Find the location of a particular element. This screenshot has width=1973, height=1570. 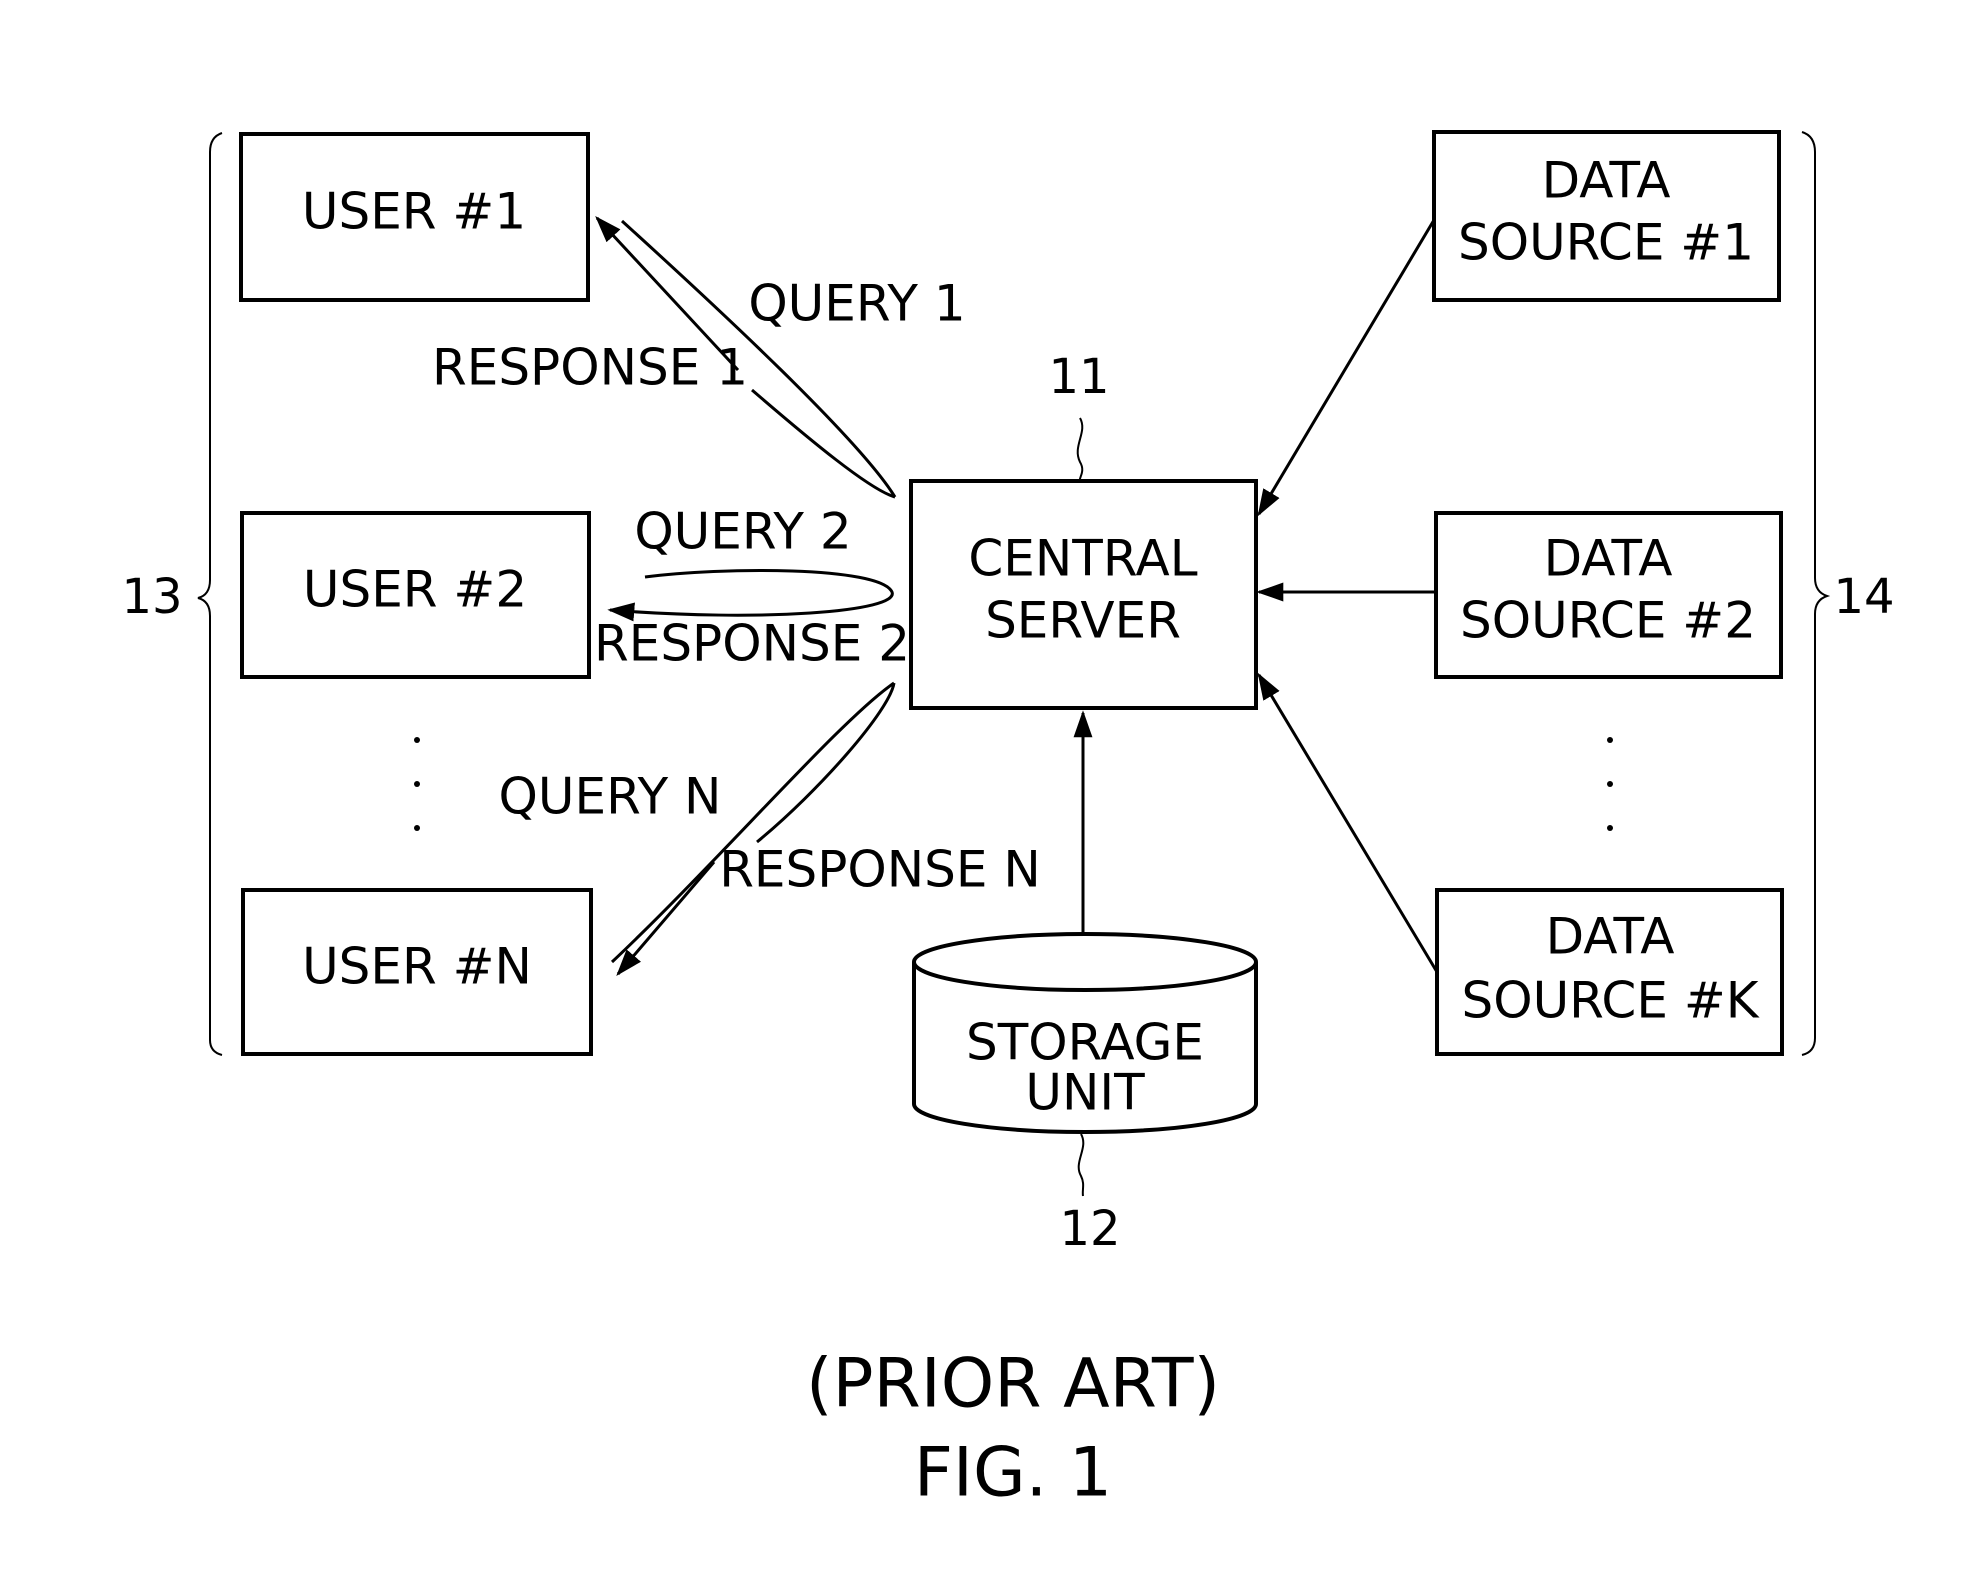

storage-unit-cylinder: STORAGE UNIT is located at coordinates (1085, 1033).